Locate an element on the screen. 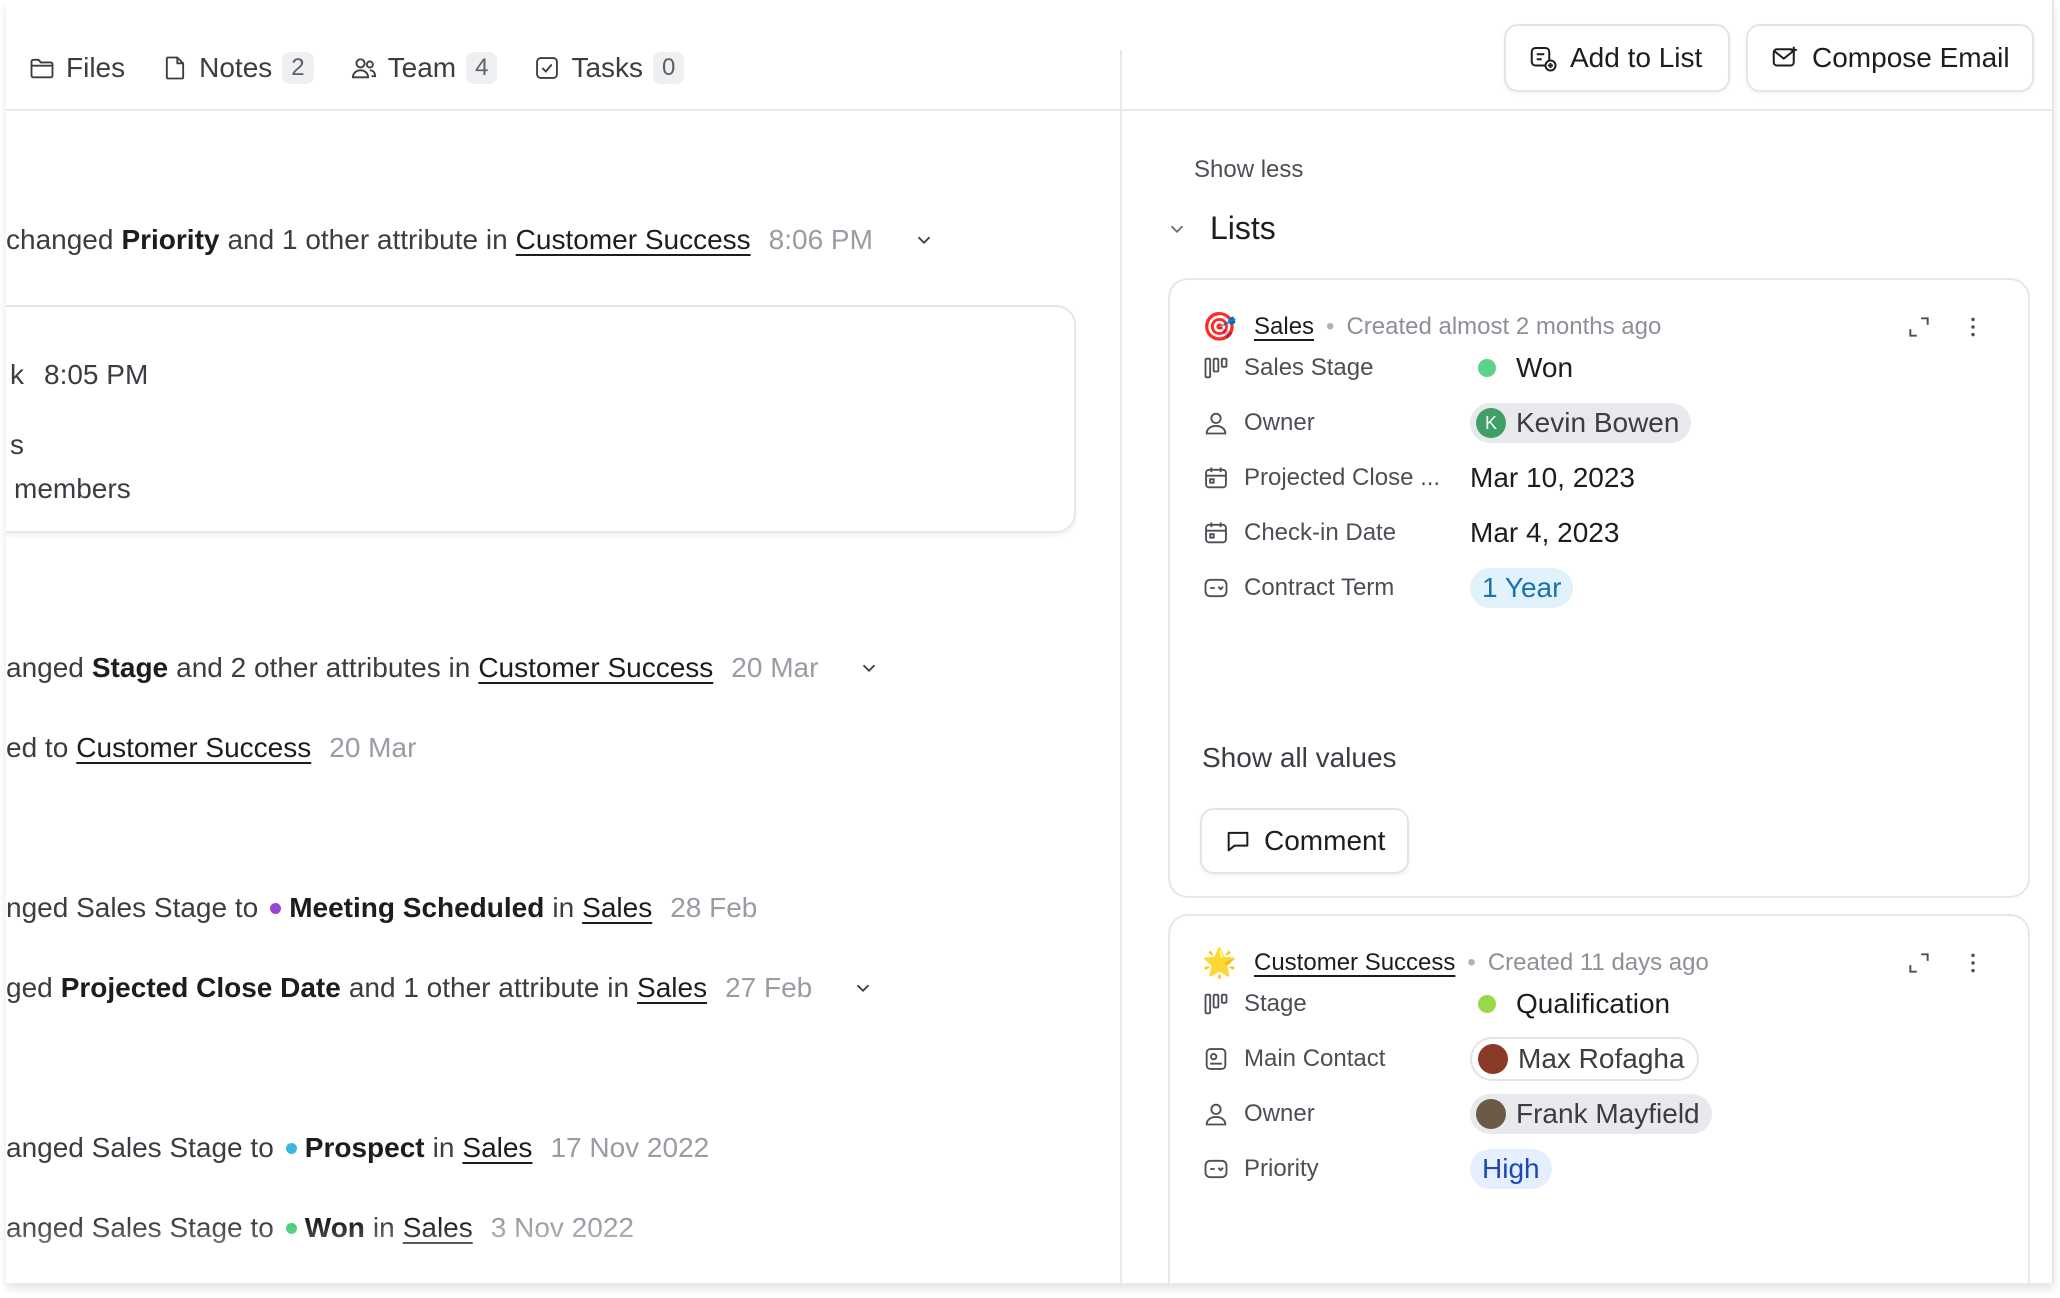  attribute-value: Qualification is located at coordinates (1570, 1004).